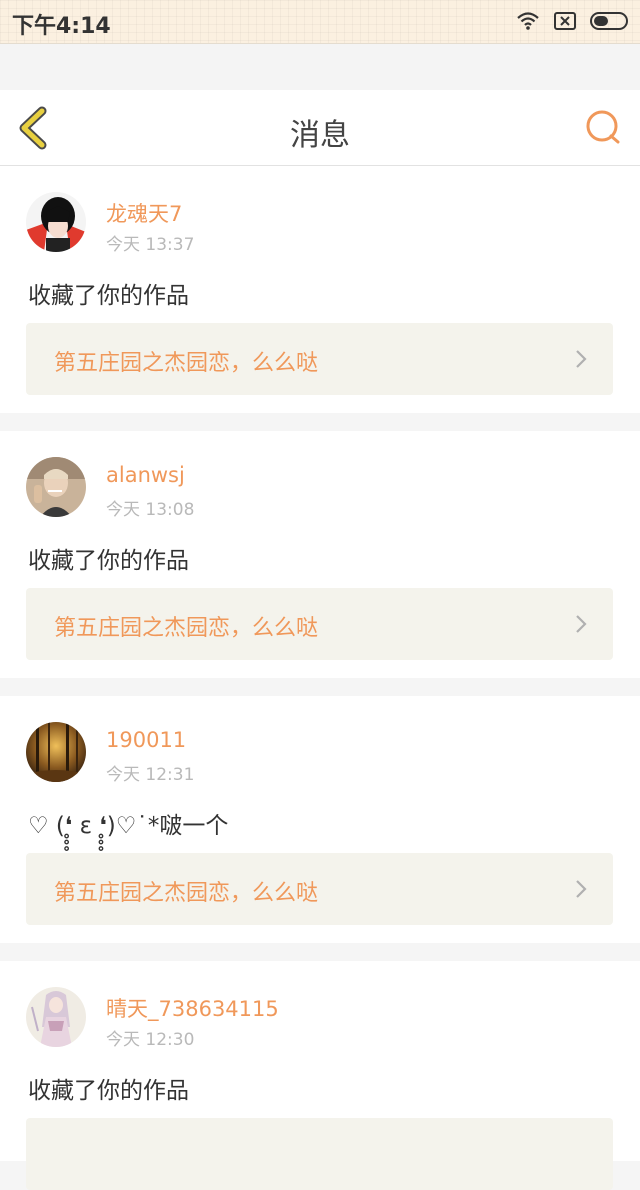  I want to click on header-spacer, so click(320, 67).